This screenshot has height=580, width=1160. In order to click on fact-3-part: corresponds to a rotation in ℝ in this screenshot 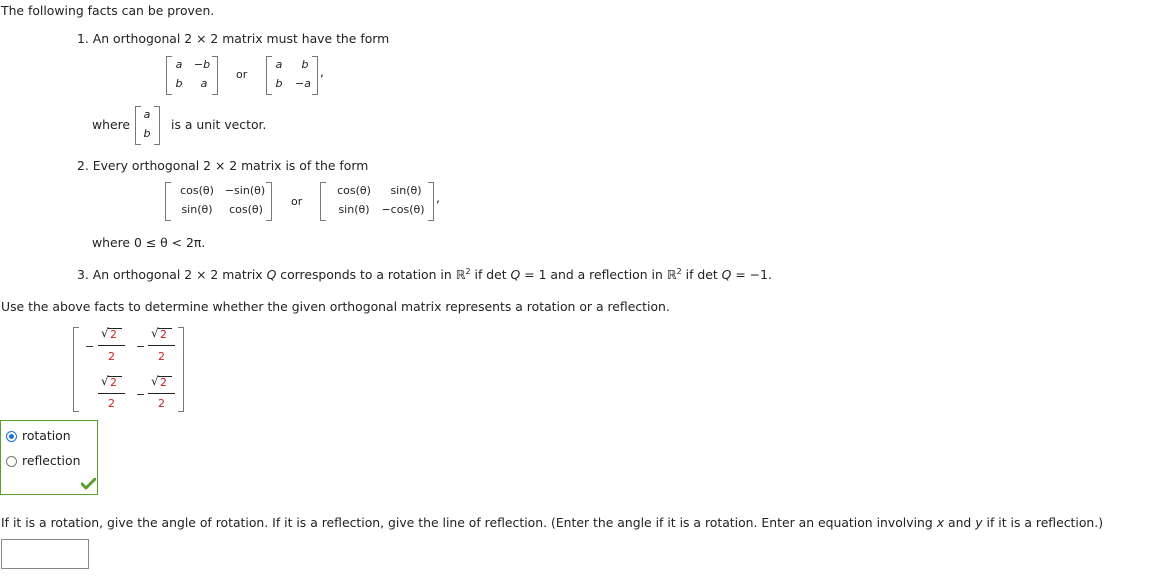, I will do `click(371, 275)`.